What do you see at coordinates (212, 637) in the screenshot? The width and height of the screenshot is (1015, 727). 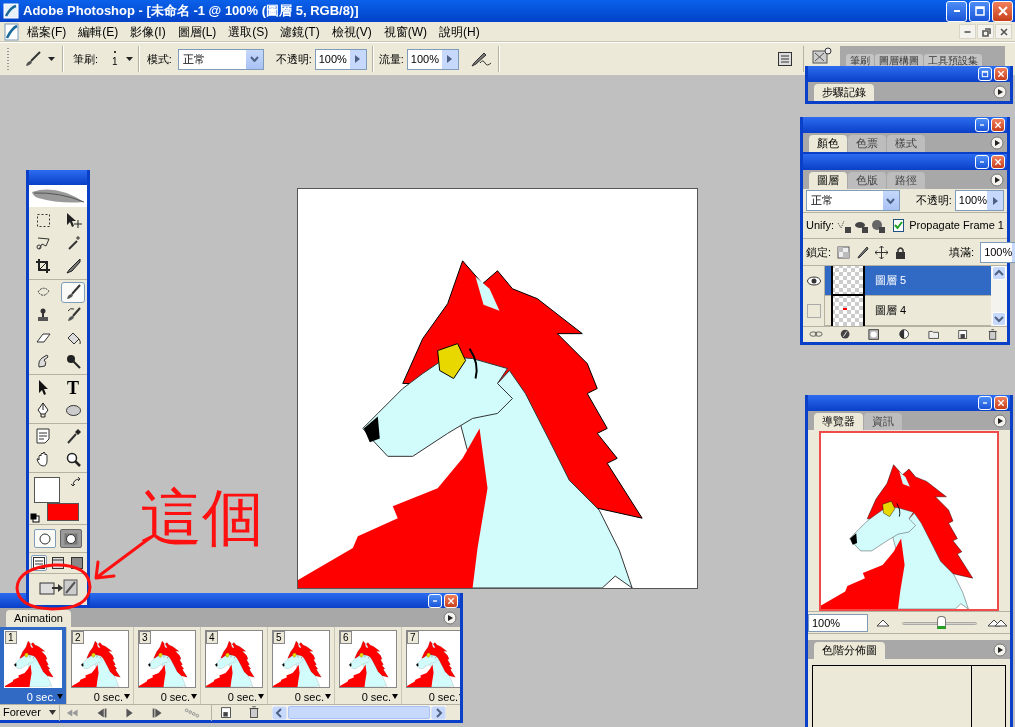 I see `frame-number: 4` at bounding box center [212, 637].